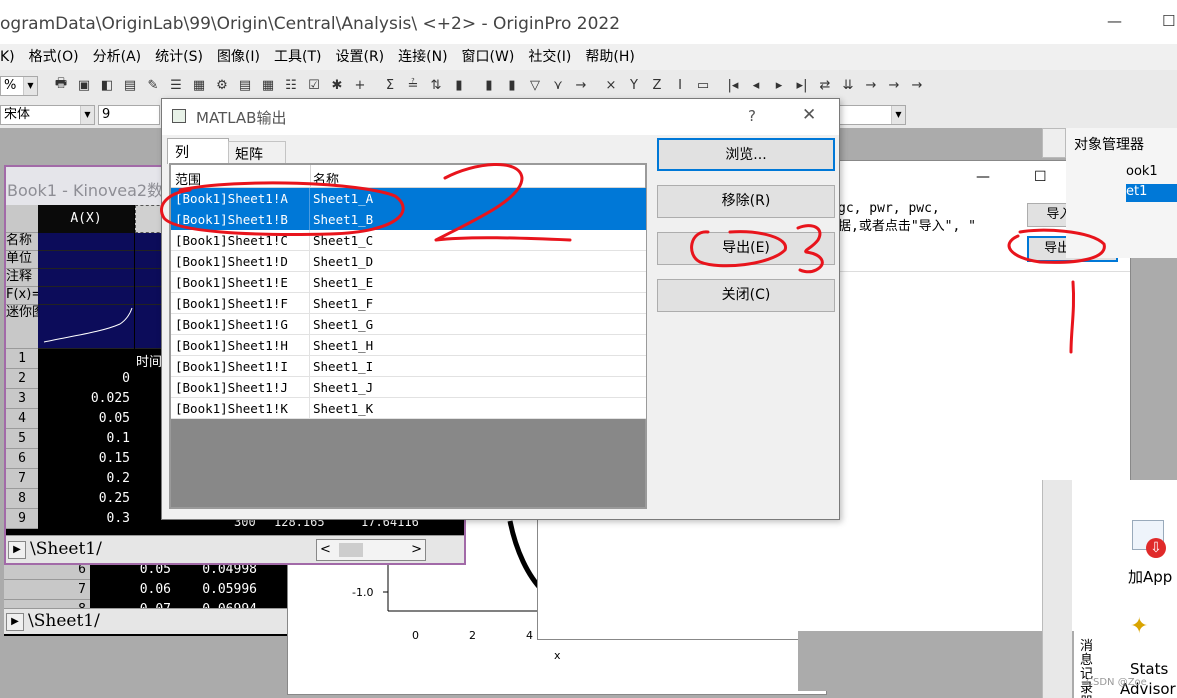 The width and height of the screenshot is (1177, 698). I want to click on table-icon: ▦, so click(199, 85).